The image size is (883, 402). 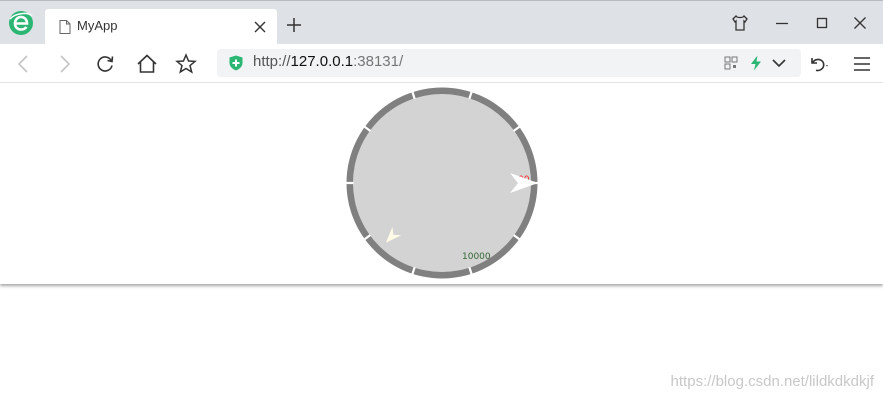 What do you see at coordinates (818, 64) in the screenshot?
I see `undo-icon` at bounding box center [818, 64].